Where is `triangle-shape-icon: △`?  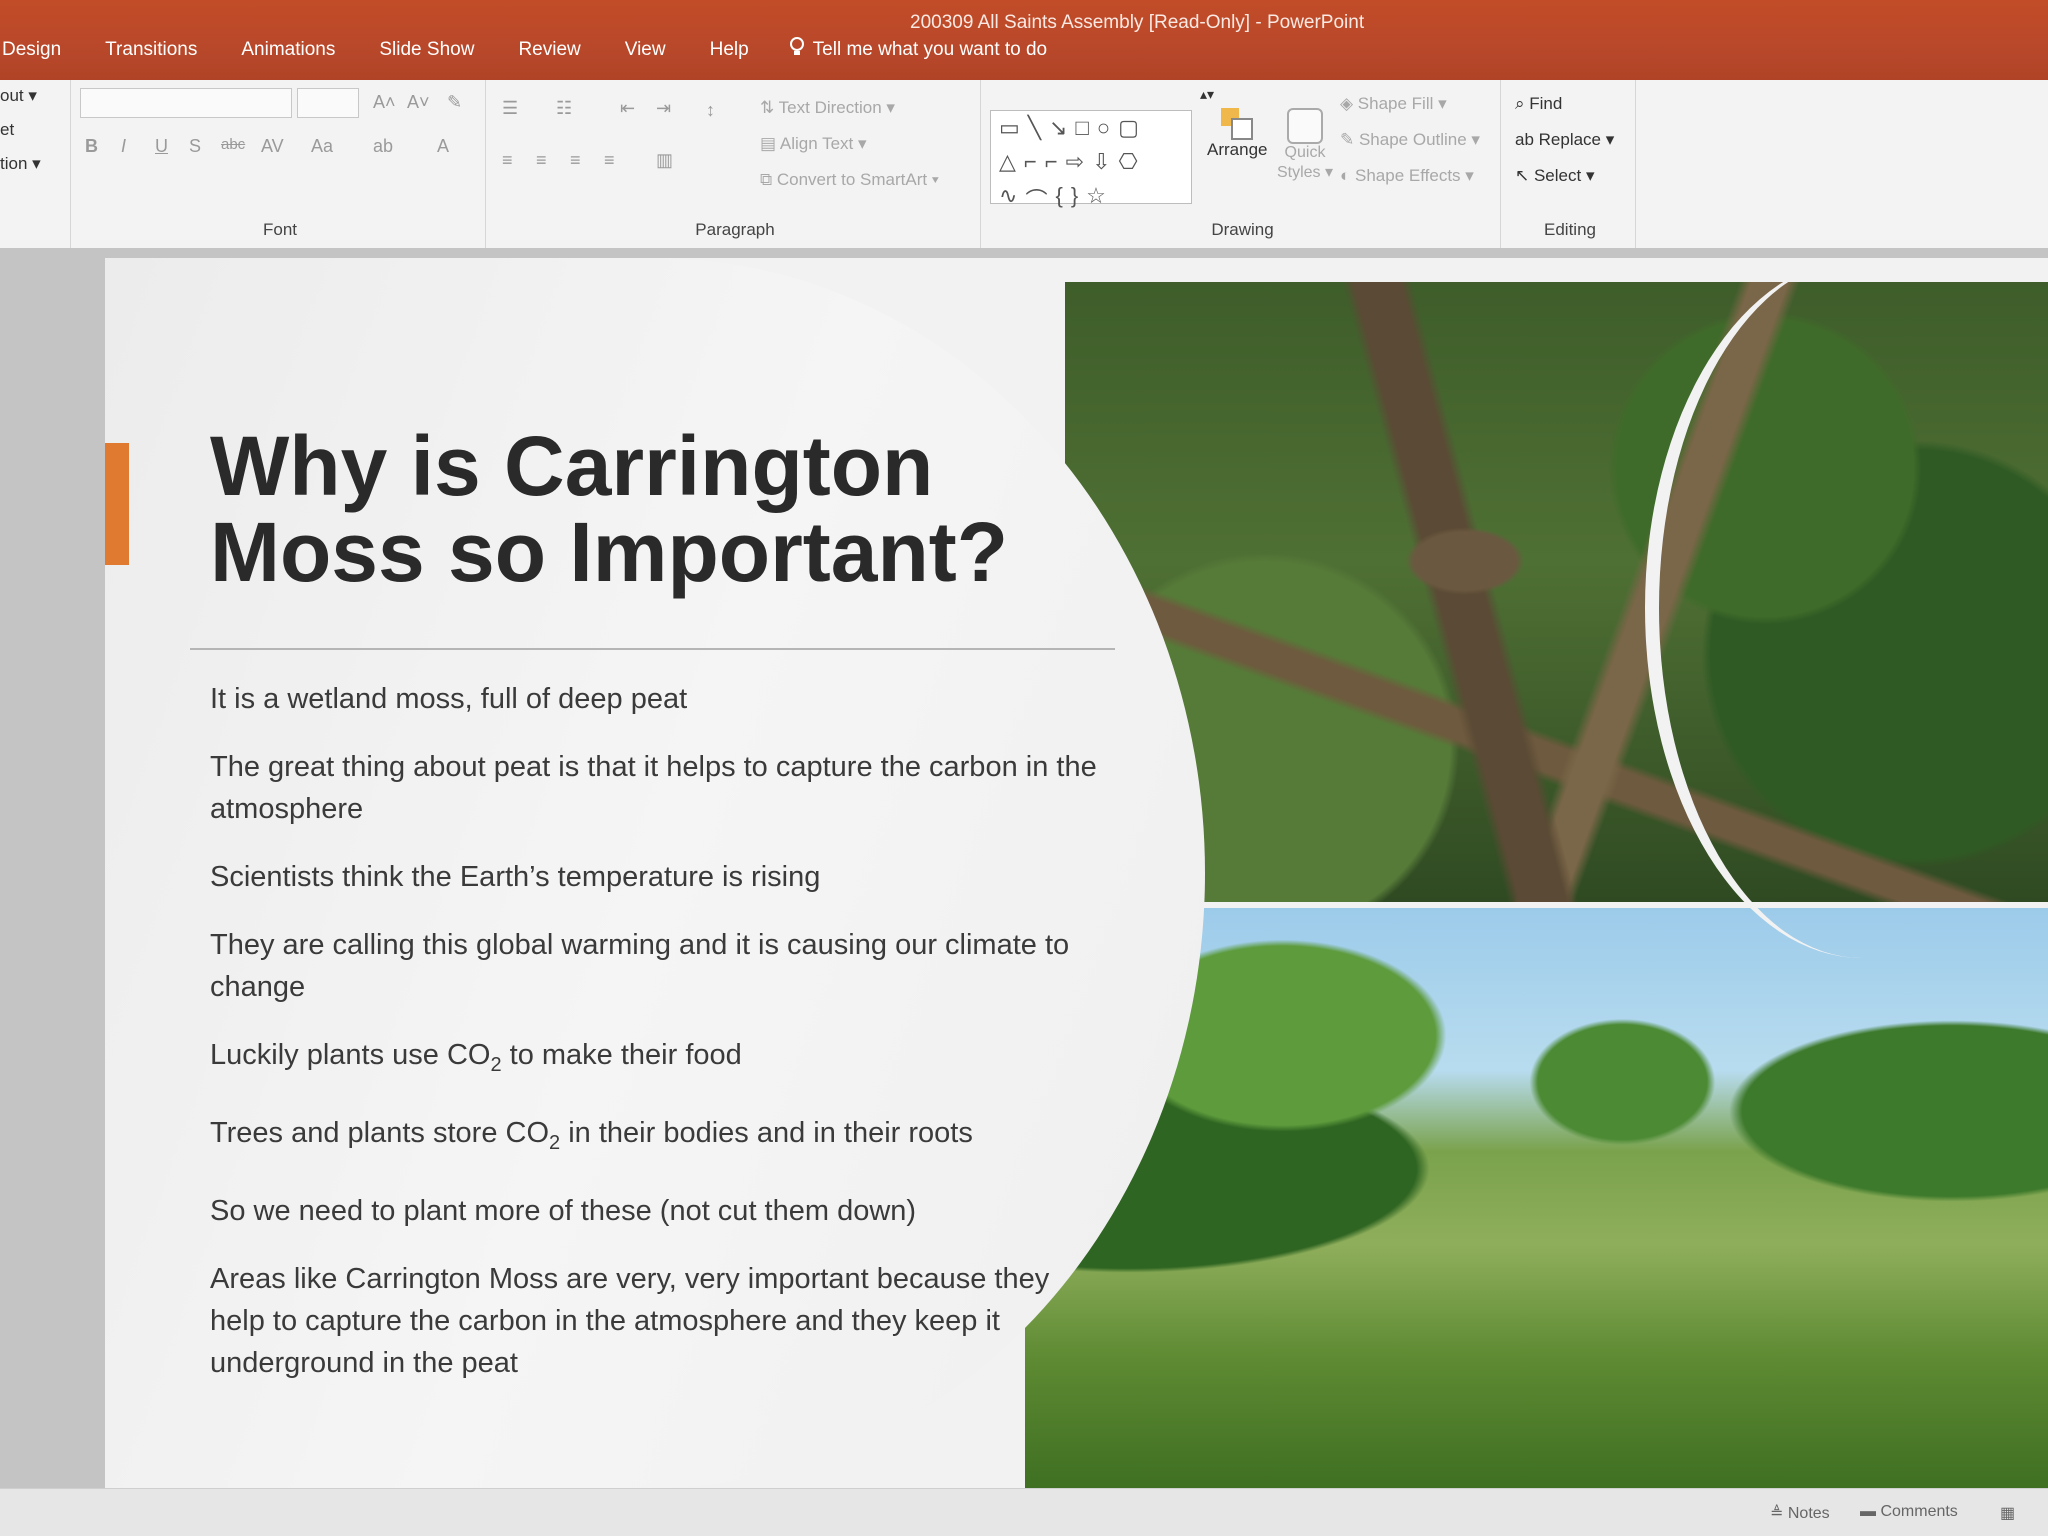
triangle-shape-icon: △ is located at coordinates (1007, 162).